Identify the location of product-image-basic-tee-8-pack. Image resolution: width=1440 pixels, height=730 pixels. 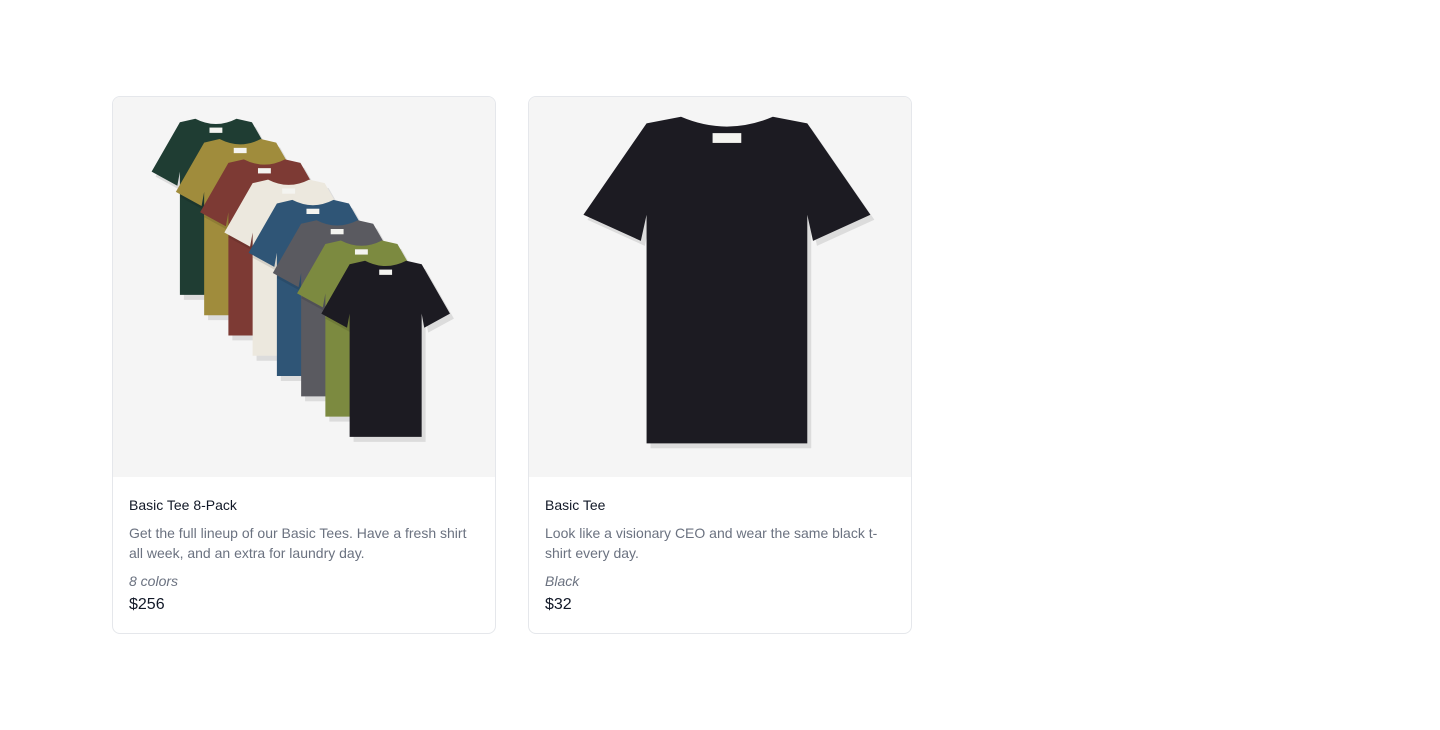
(304, 287).